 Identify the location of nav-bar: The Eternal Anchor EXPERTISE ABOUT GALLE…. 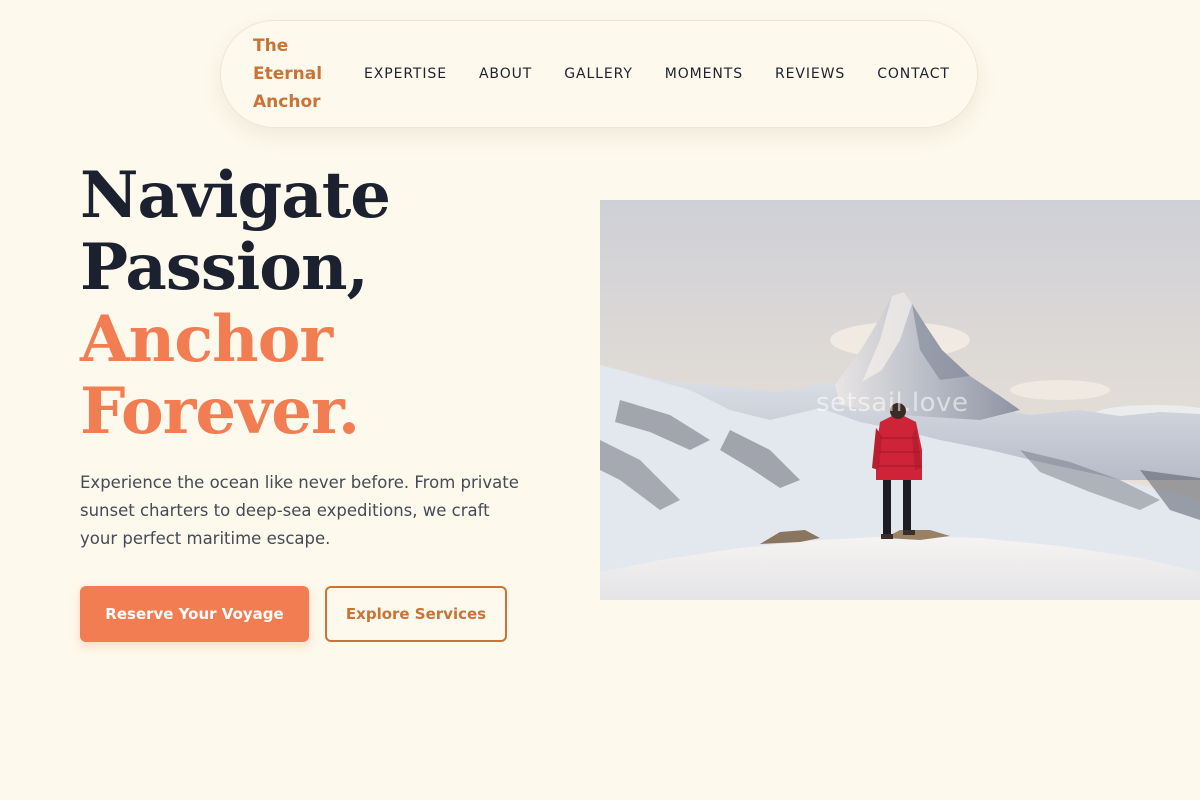
(599, 74).